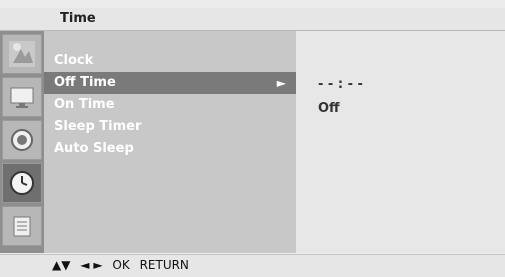 The height and width of the screenshot is (277, 505). I want to click on menu-title: Time, so click(78, 18).